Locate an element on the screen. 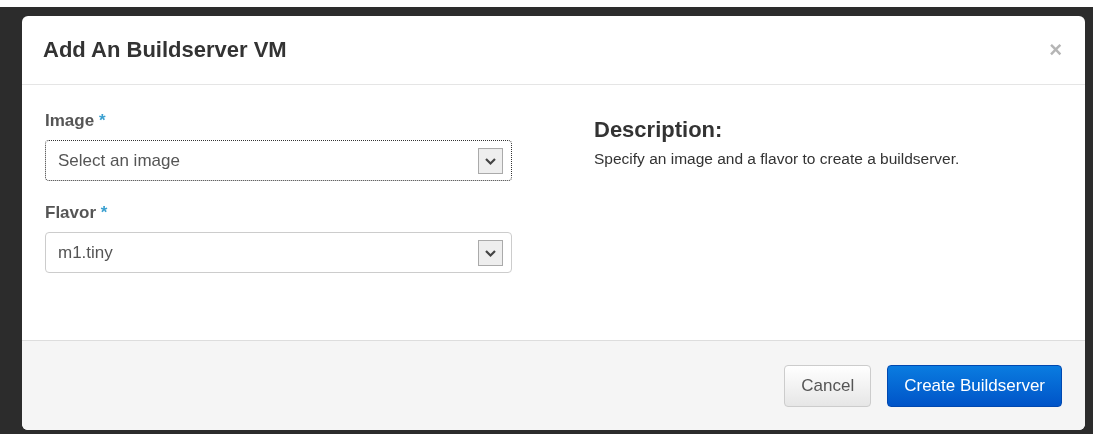 The height and width of the screenshot is (434, 1093). create-button: Create Buildserver is located at coordinates (974, 385).